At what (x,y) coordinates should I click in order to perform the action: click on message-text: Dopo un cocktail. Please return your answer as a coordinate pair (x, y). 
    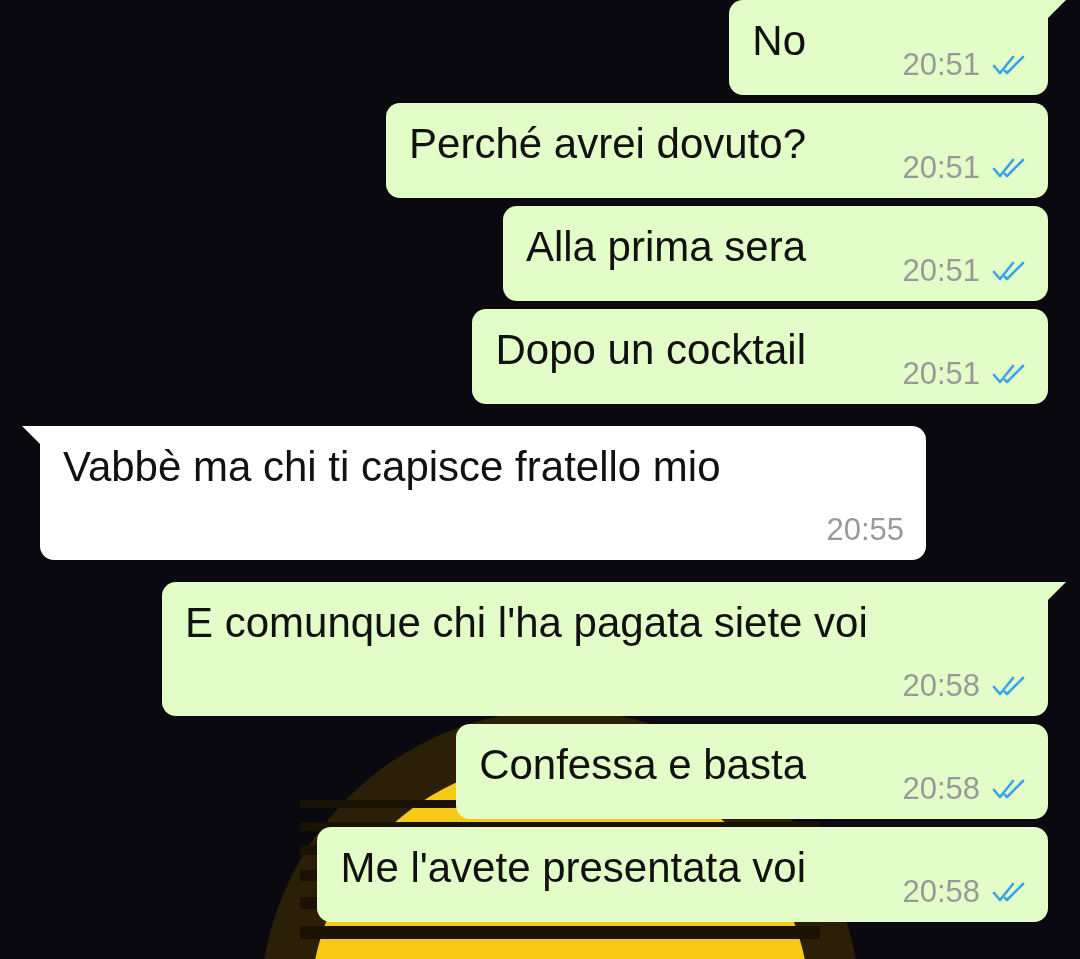
    Looking at the image, I should click on (650, 350).